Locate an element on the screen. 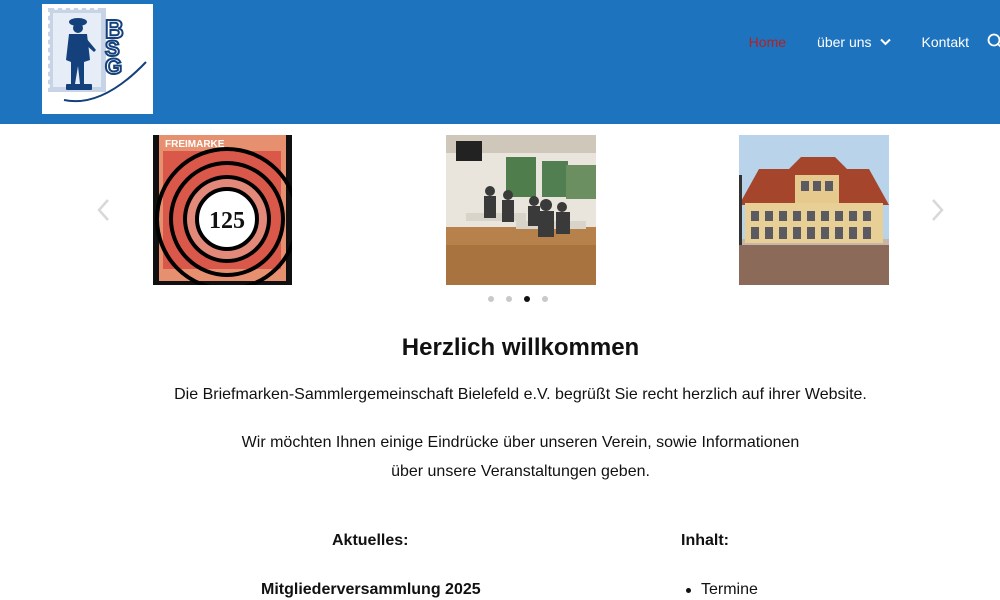  description-line-2: über unsere Veranstaltungen geben. is located at coordinates (520, 471).